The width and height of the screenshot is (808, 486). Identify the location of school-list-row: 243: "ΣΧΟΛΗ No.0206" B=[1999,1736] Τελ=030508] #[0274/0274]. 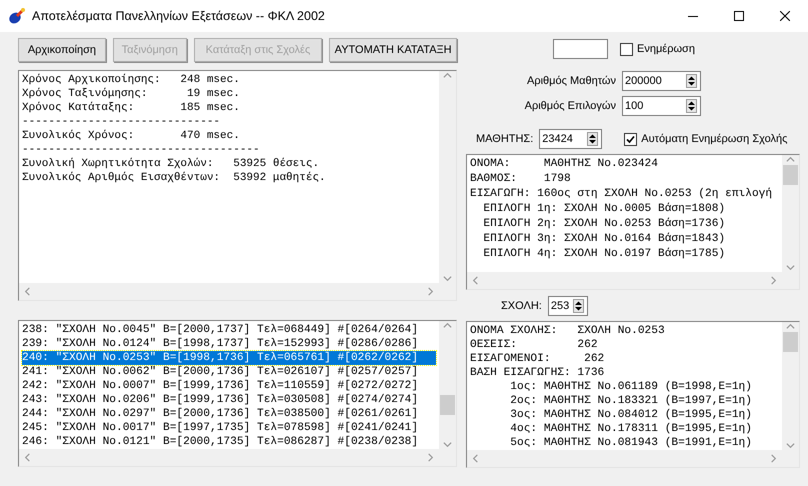
(229, 400).